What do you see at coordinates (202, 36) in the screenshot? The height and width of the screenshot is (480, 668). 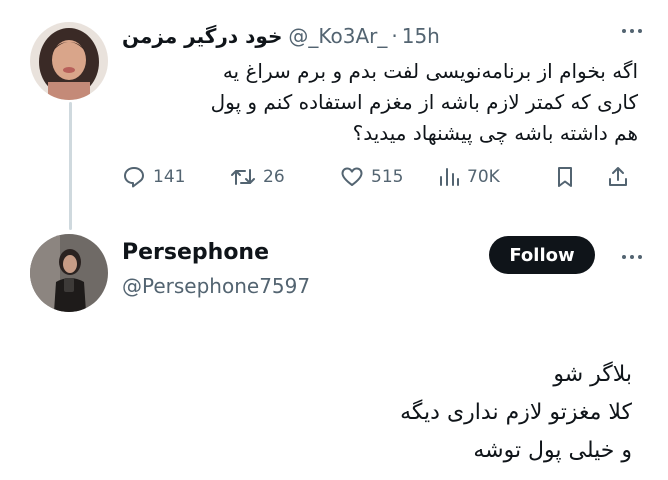 I see `display-name: خود درگیر مزمن` at bounding box center [202, 36].